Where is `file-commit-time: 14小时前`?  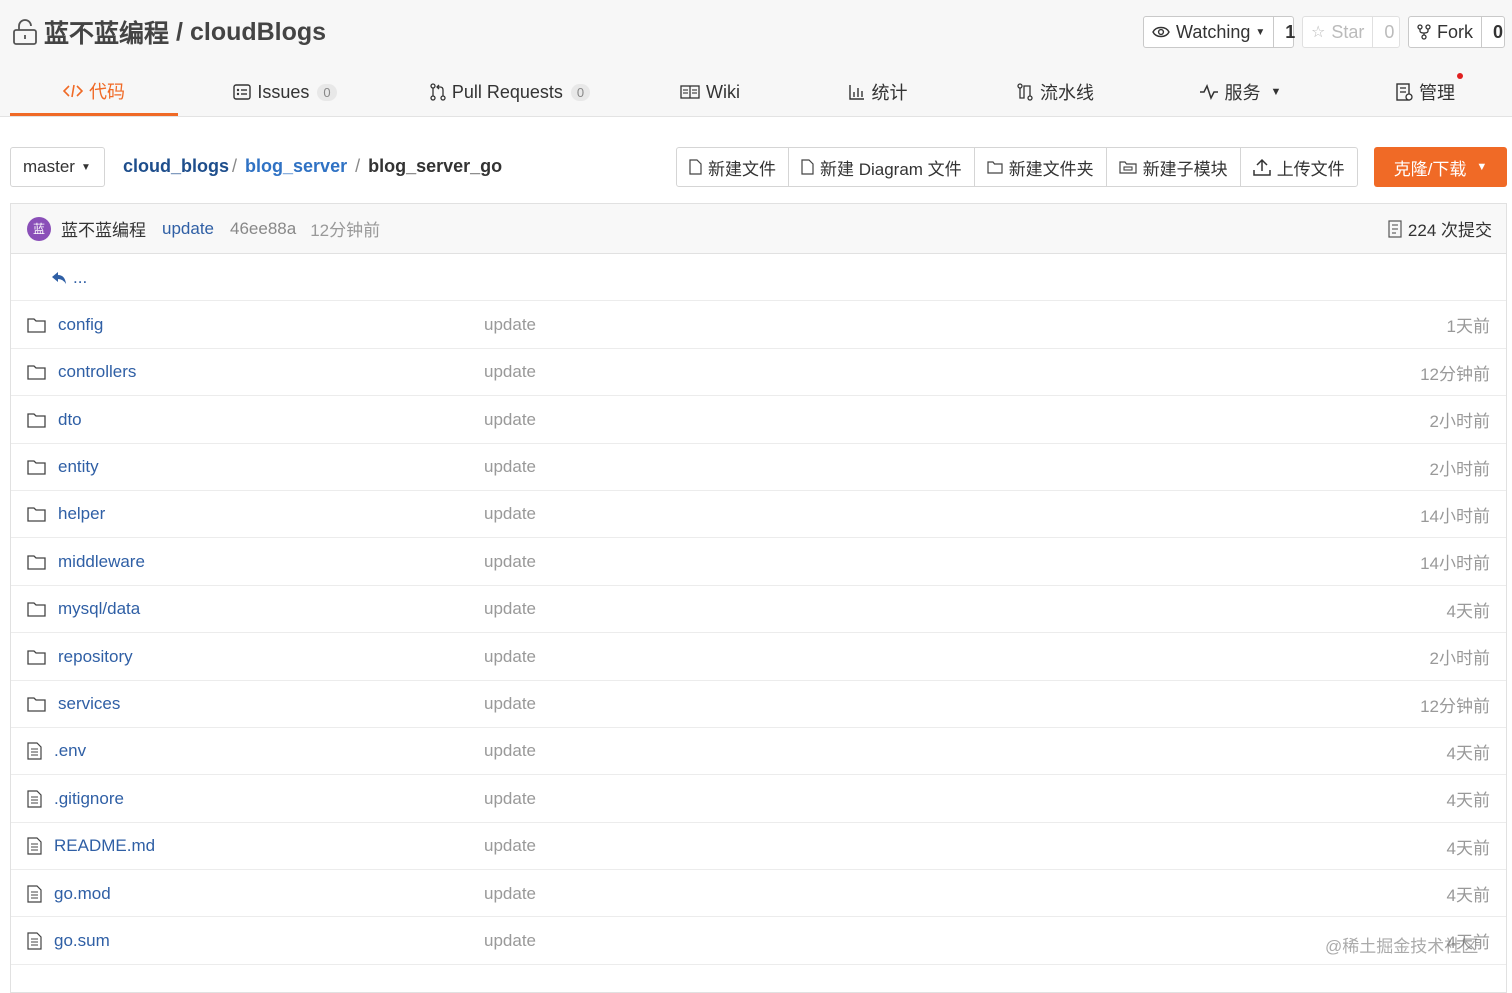
file-commit-time: 14小时前 is located at coordinates (1455, 516).